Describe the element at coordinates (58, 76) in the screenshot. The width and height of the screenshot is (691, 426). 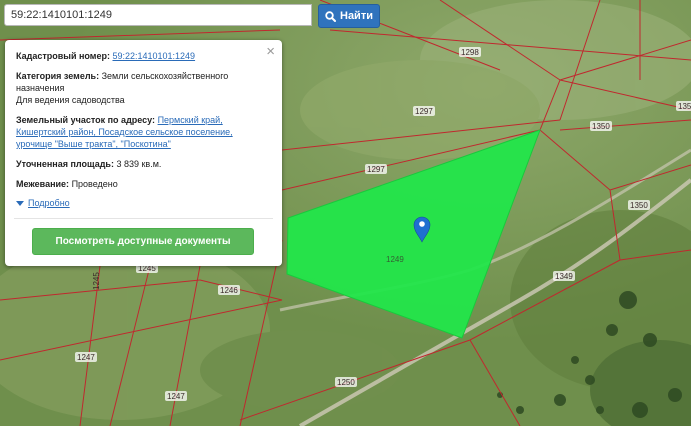
I see `category-label: Категория земель:` at that location.